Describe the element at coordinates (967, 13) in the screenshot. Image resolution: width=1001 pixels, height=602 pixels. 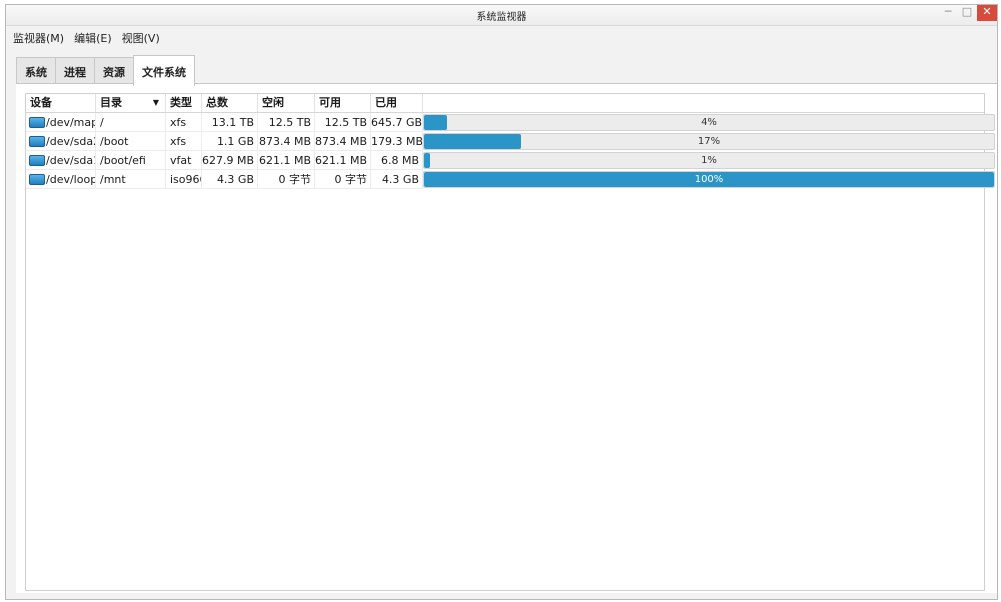
I see `maximize-button: □` at that location.